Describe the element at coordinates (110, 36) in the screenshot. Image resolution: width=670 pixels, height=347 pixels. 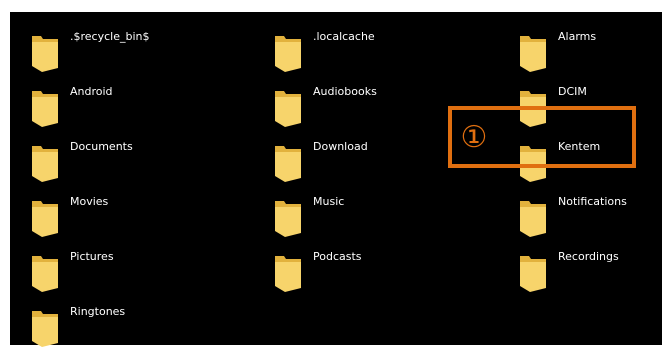
I see `folder-label: .$recycle_bin$` at that location.